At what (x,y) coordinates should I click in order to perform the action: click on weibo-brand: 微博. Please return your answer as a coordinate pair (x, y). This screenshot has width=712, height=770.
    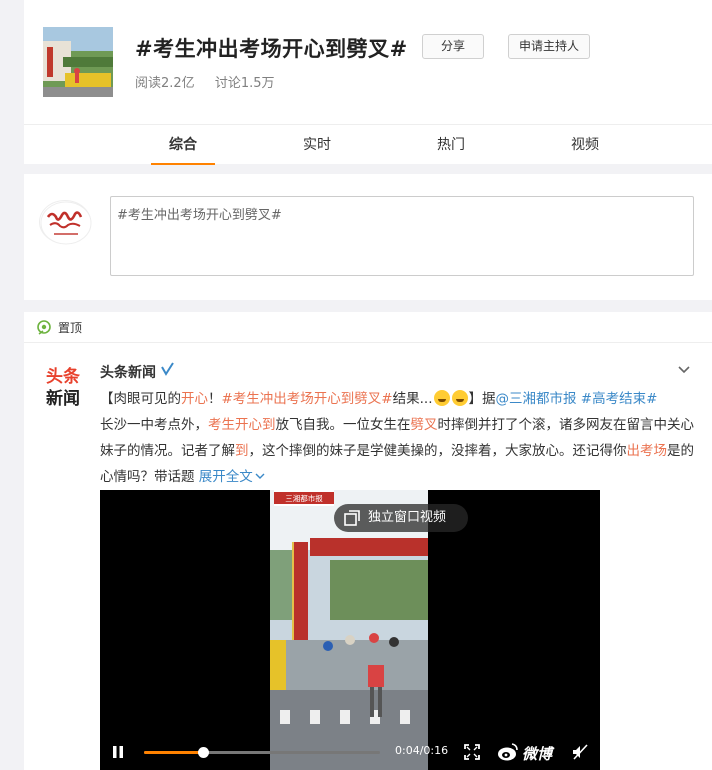
    Looking at the image, I should click on (537, 754).